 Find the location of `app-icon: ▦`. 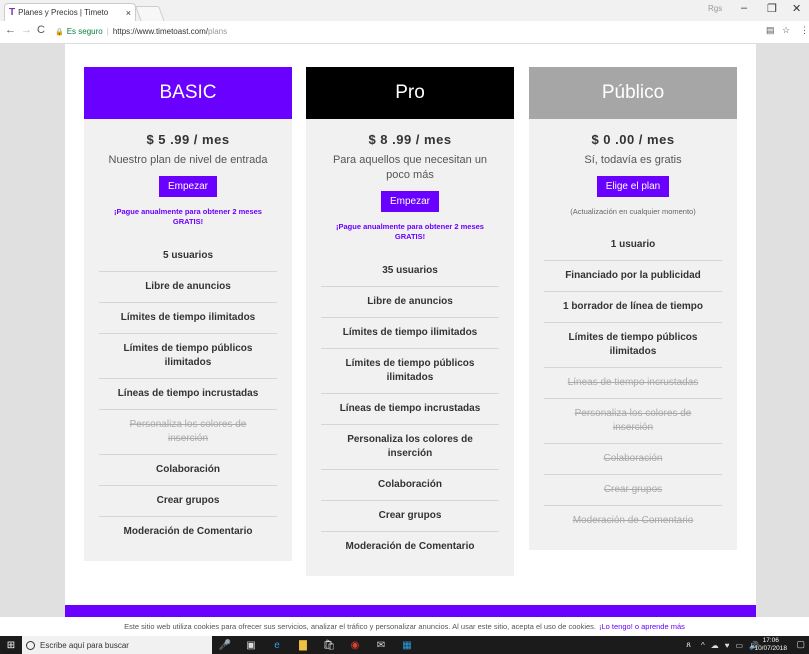

app-icon: ▦ is located at coordinates (407, 645).